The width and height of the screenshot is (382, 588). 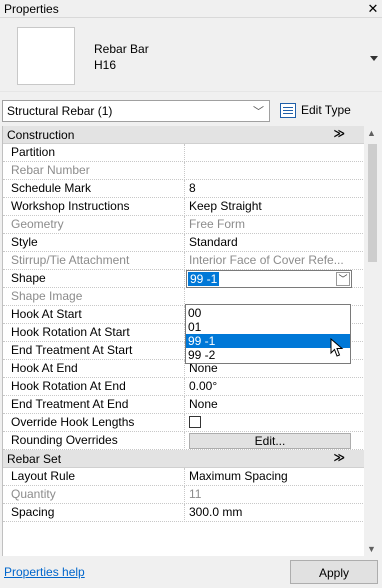 What do you see at coordinates (268, 355) in the screenshot?
I see `shape-option: 99 -2` at bounding box center [268, 355].